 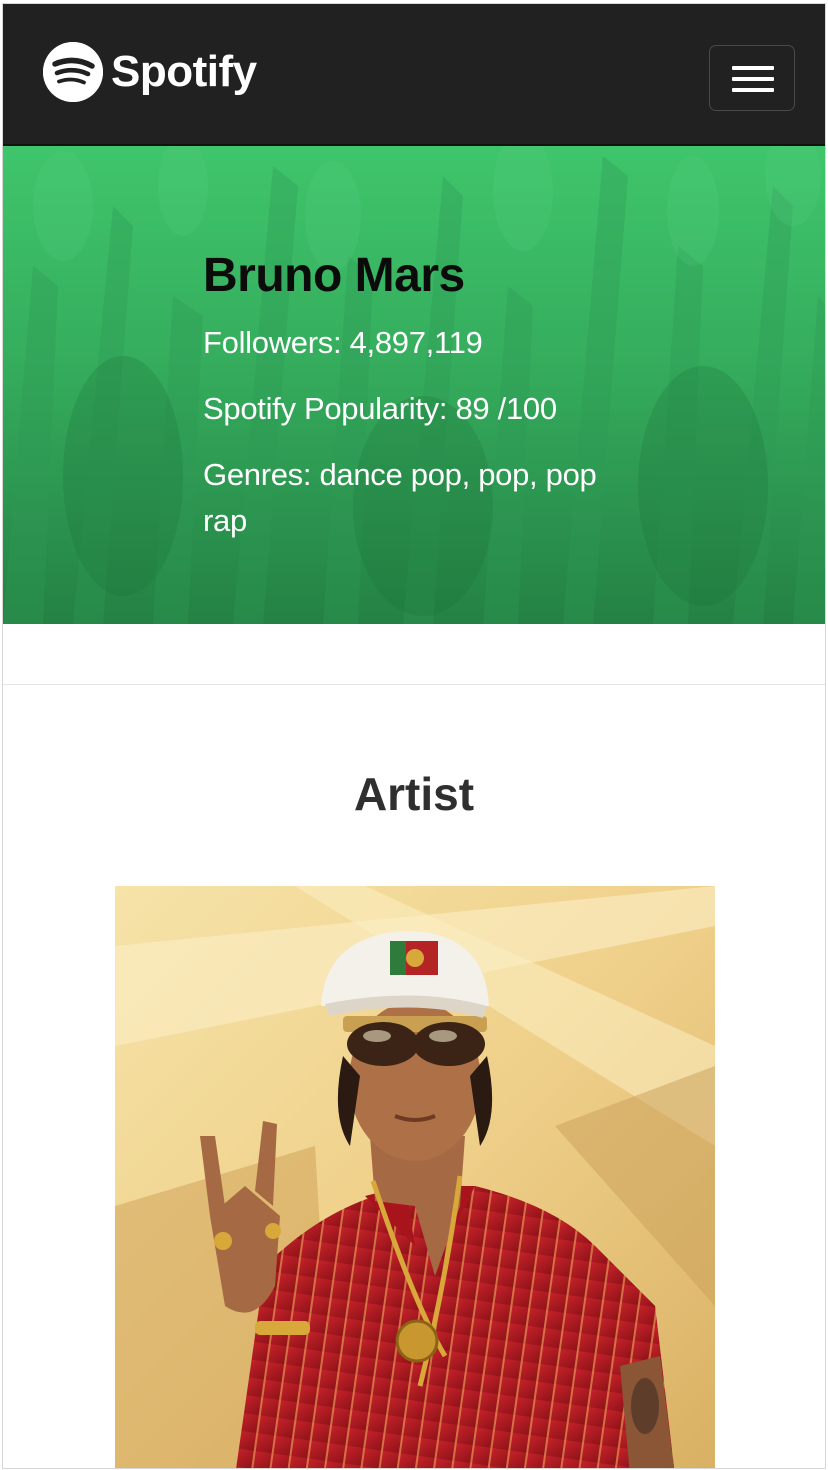 I want to click on genres-list: Genres: dance pop, pop, pop rap, so click(x=400, y=497).